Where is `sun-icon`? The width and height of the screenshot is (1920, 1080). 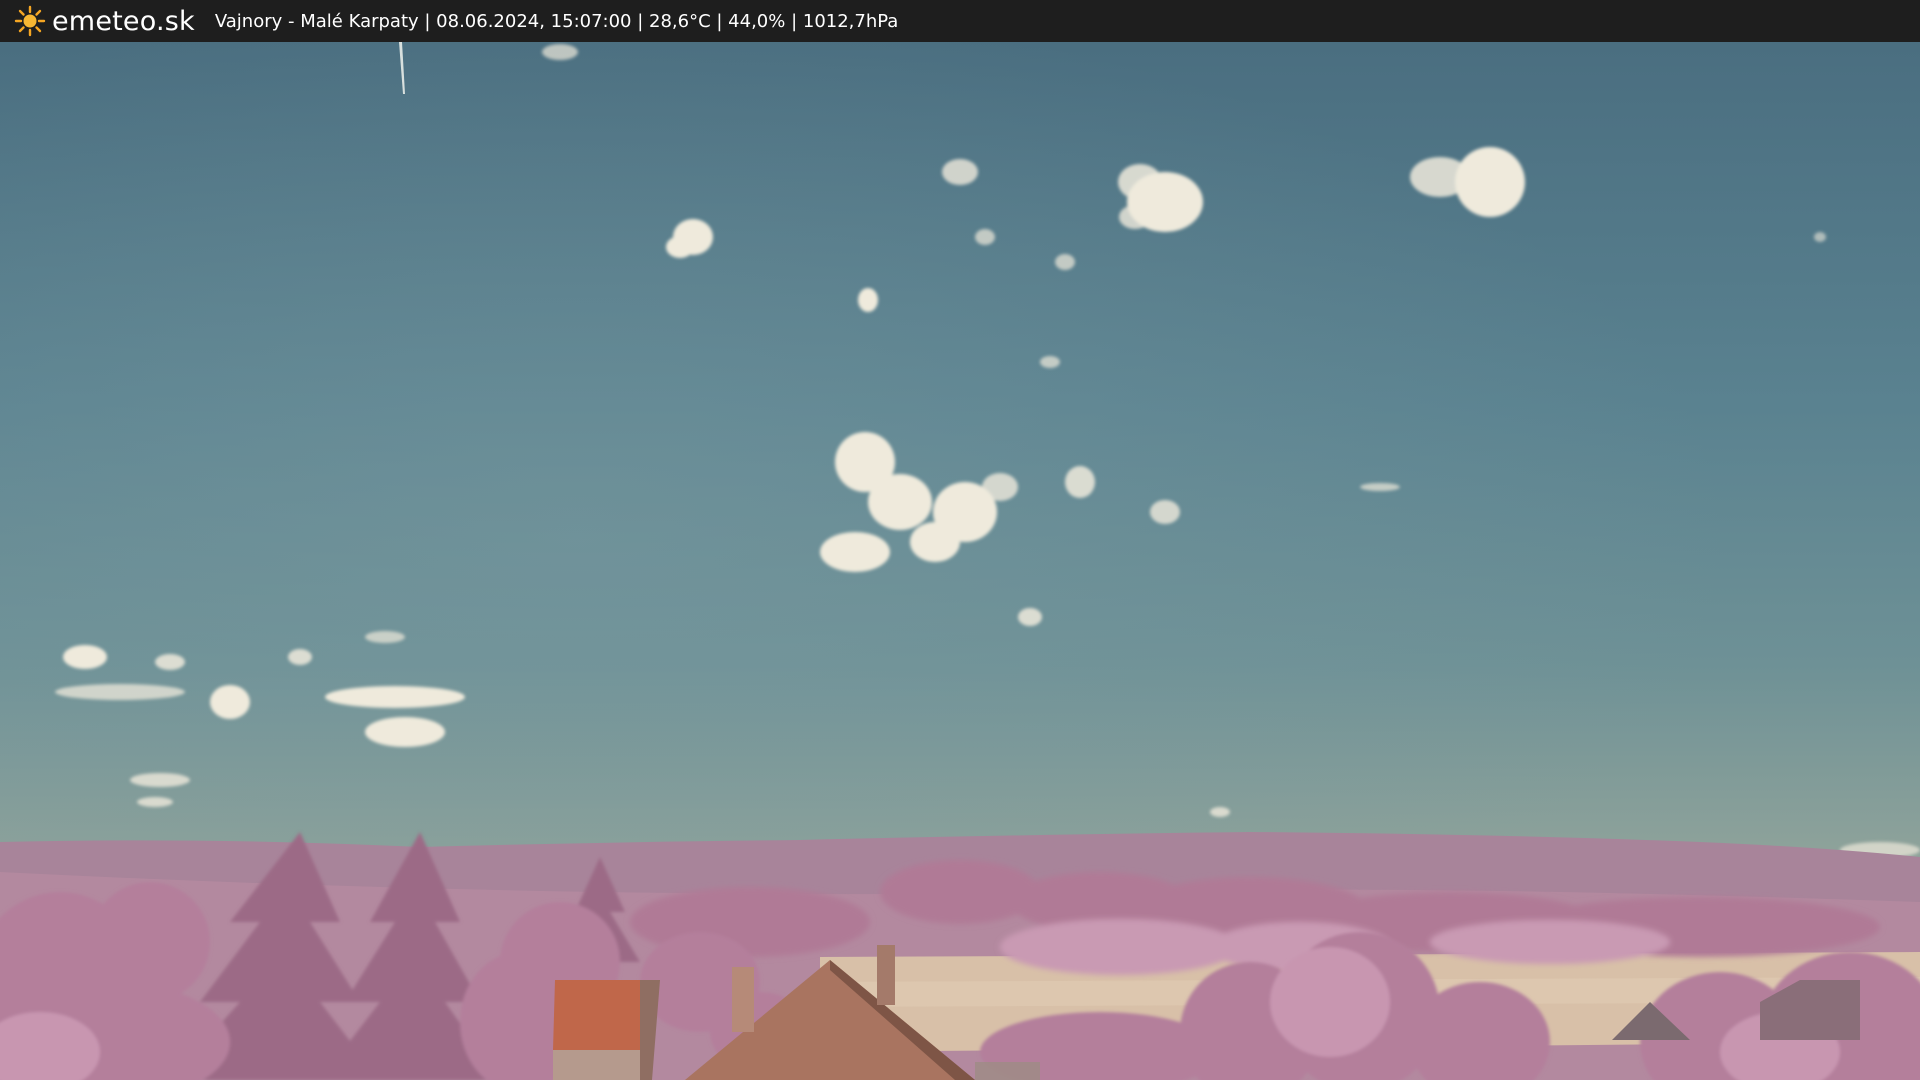 sun-icon is located at coordinates (30, 21).